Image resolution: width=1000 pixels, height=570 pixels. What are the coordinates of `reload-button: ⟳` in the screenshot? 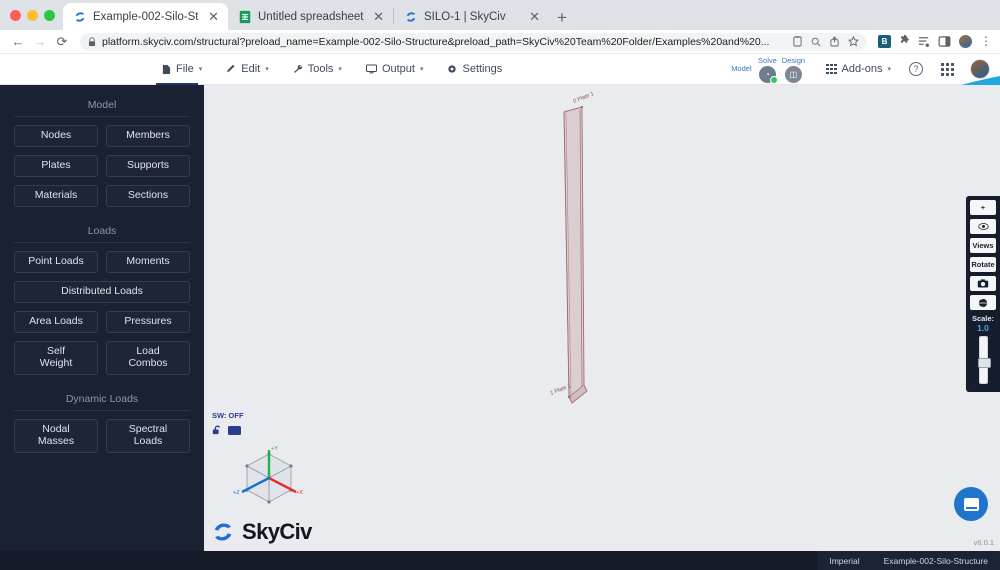 It's located at (62, 42).